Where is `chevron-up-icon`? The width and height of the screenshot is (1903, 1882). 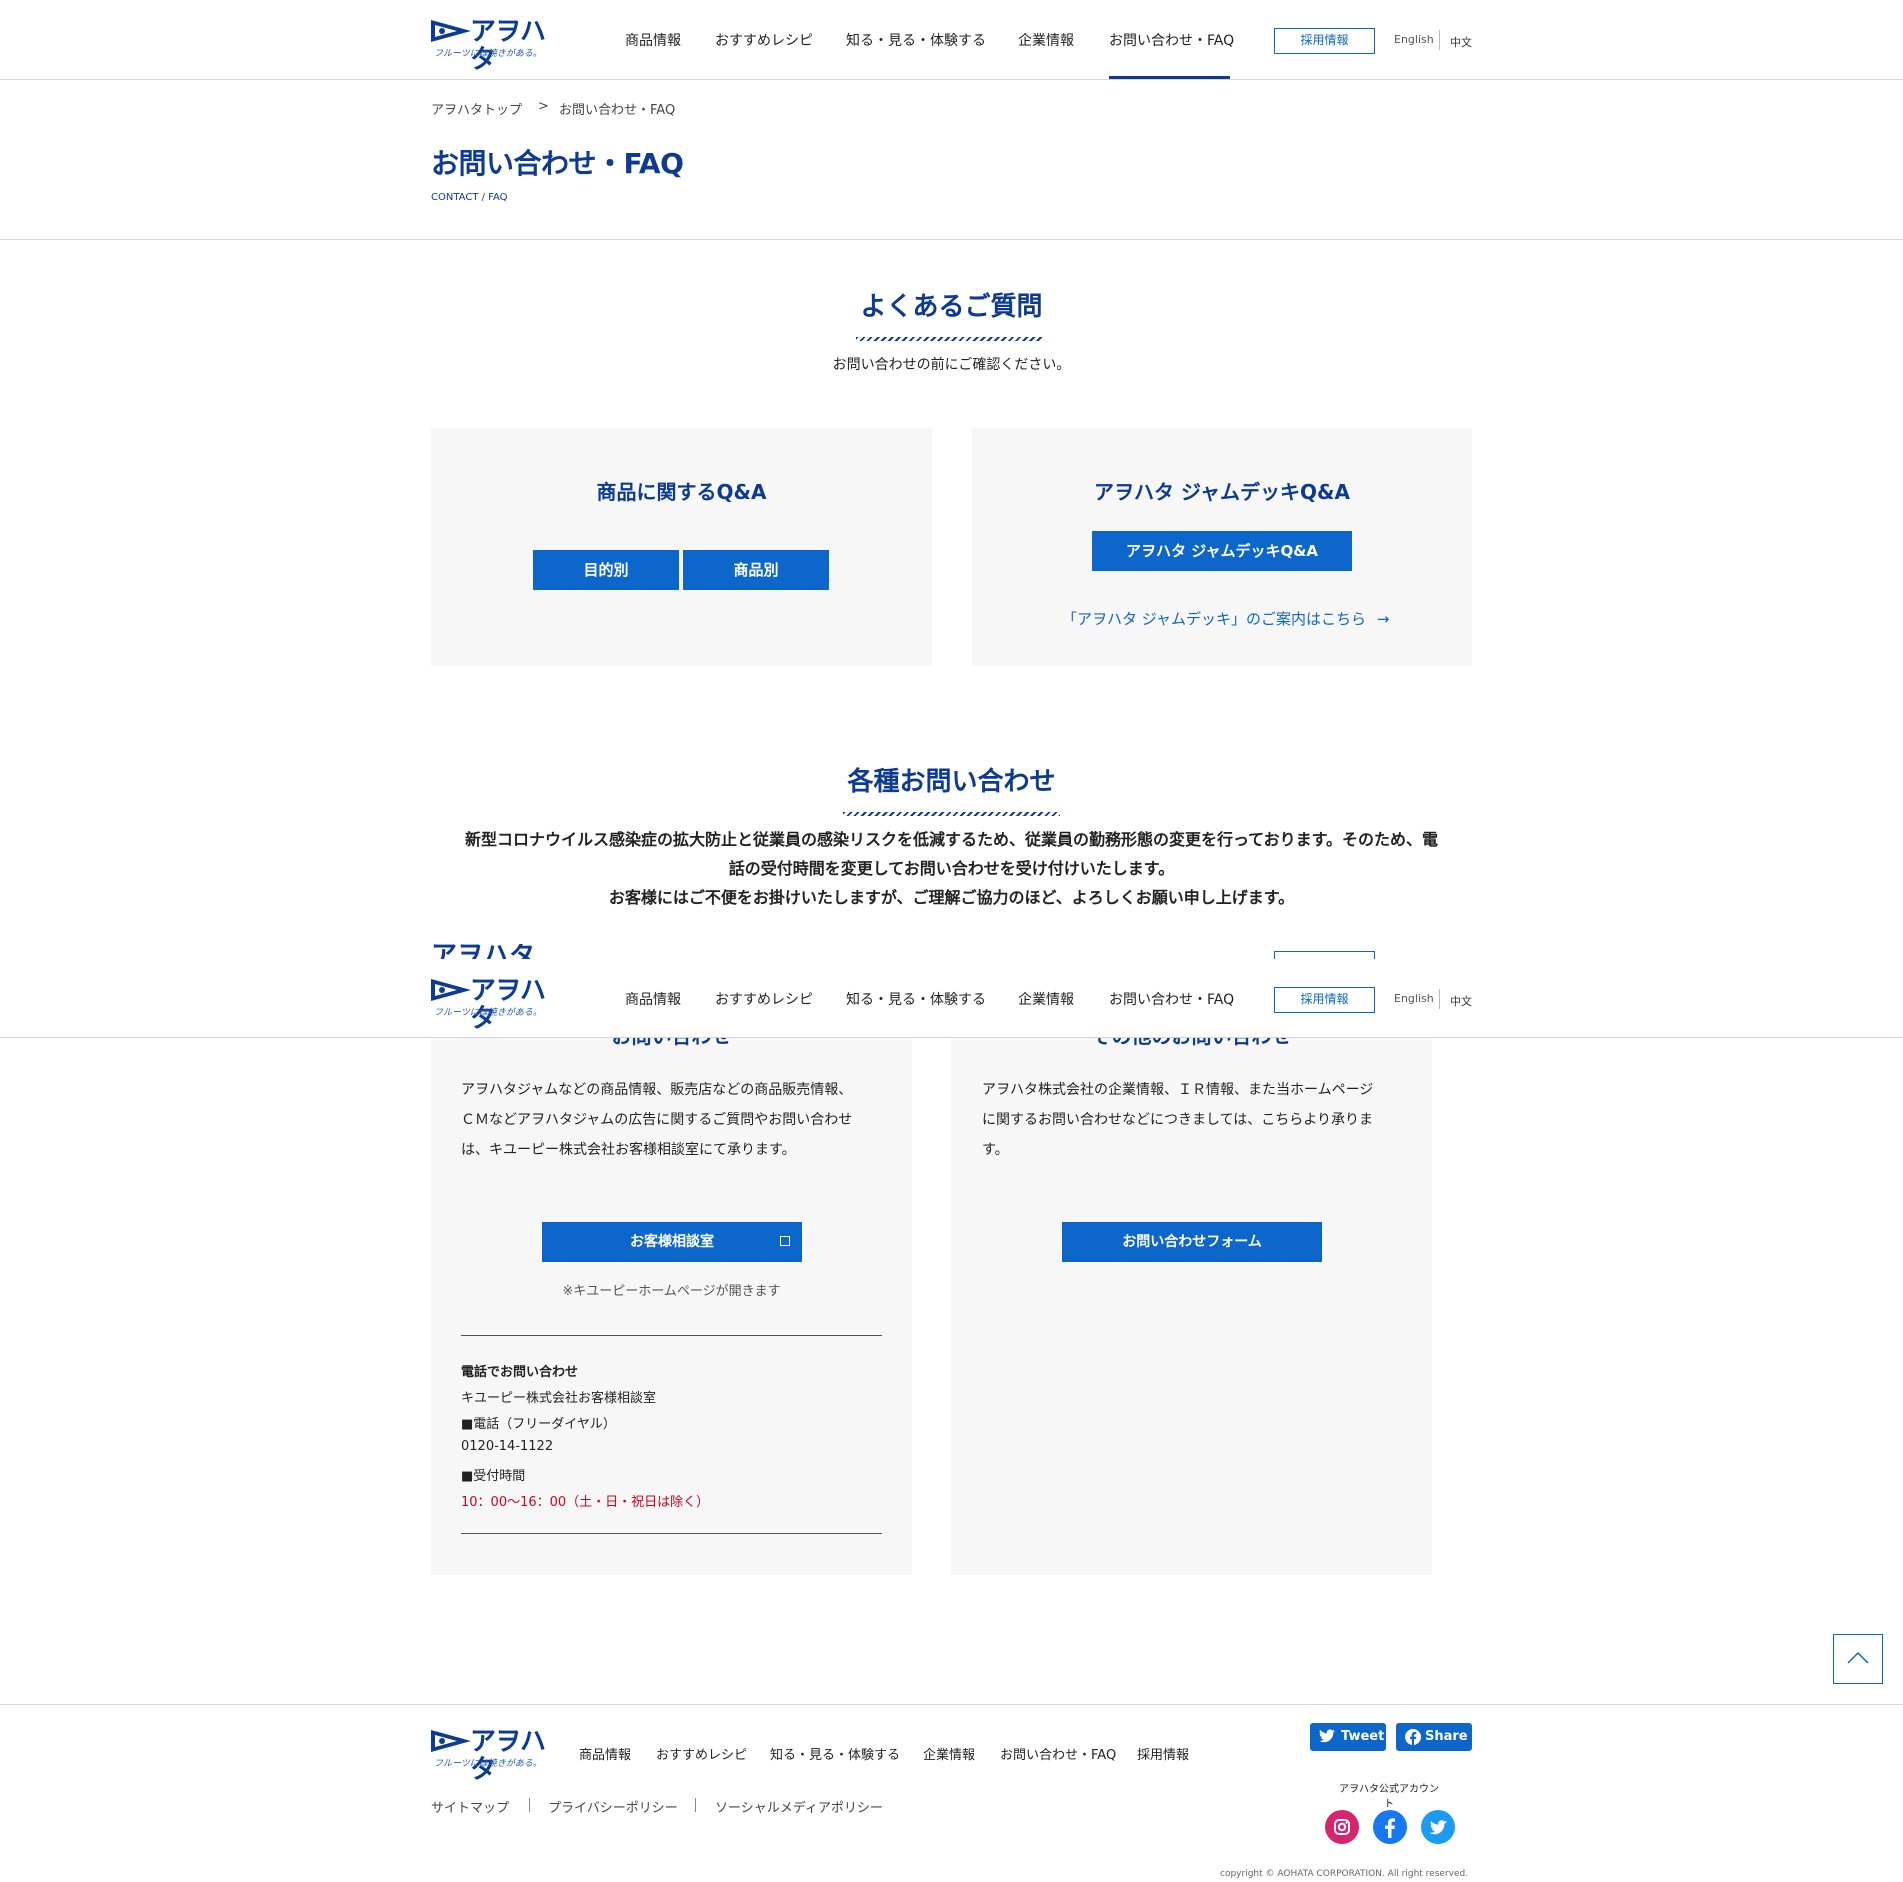
chevron-up-icon is located at coordinates (1858, 1657).